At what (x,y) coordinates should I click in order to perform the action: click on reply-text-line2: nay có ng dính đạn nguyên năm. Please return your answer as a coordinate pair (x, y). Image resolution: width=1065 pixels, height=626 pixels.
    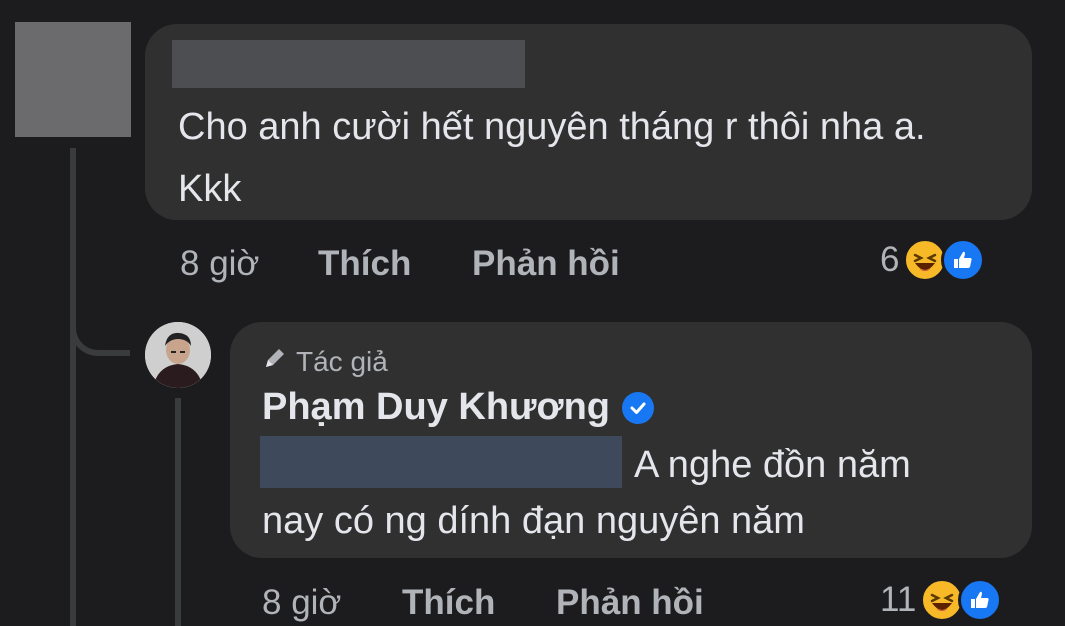
    Looking at the image, I should click on (533, 521).